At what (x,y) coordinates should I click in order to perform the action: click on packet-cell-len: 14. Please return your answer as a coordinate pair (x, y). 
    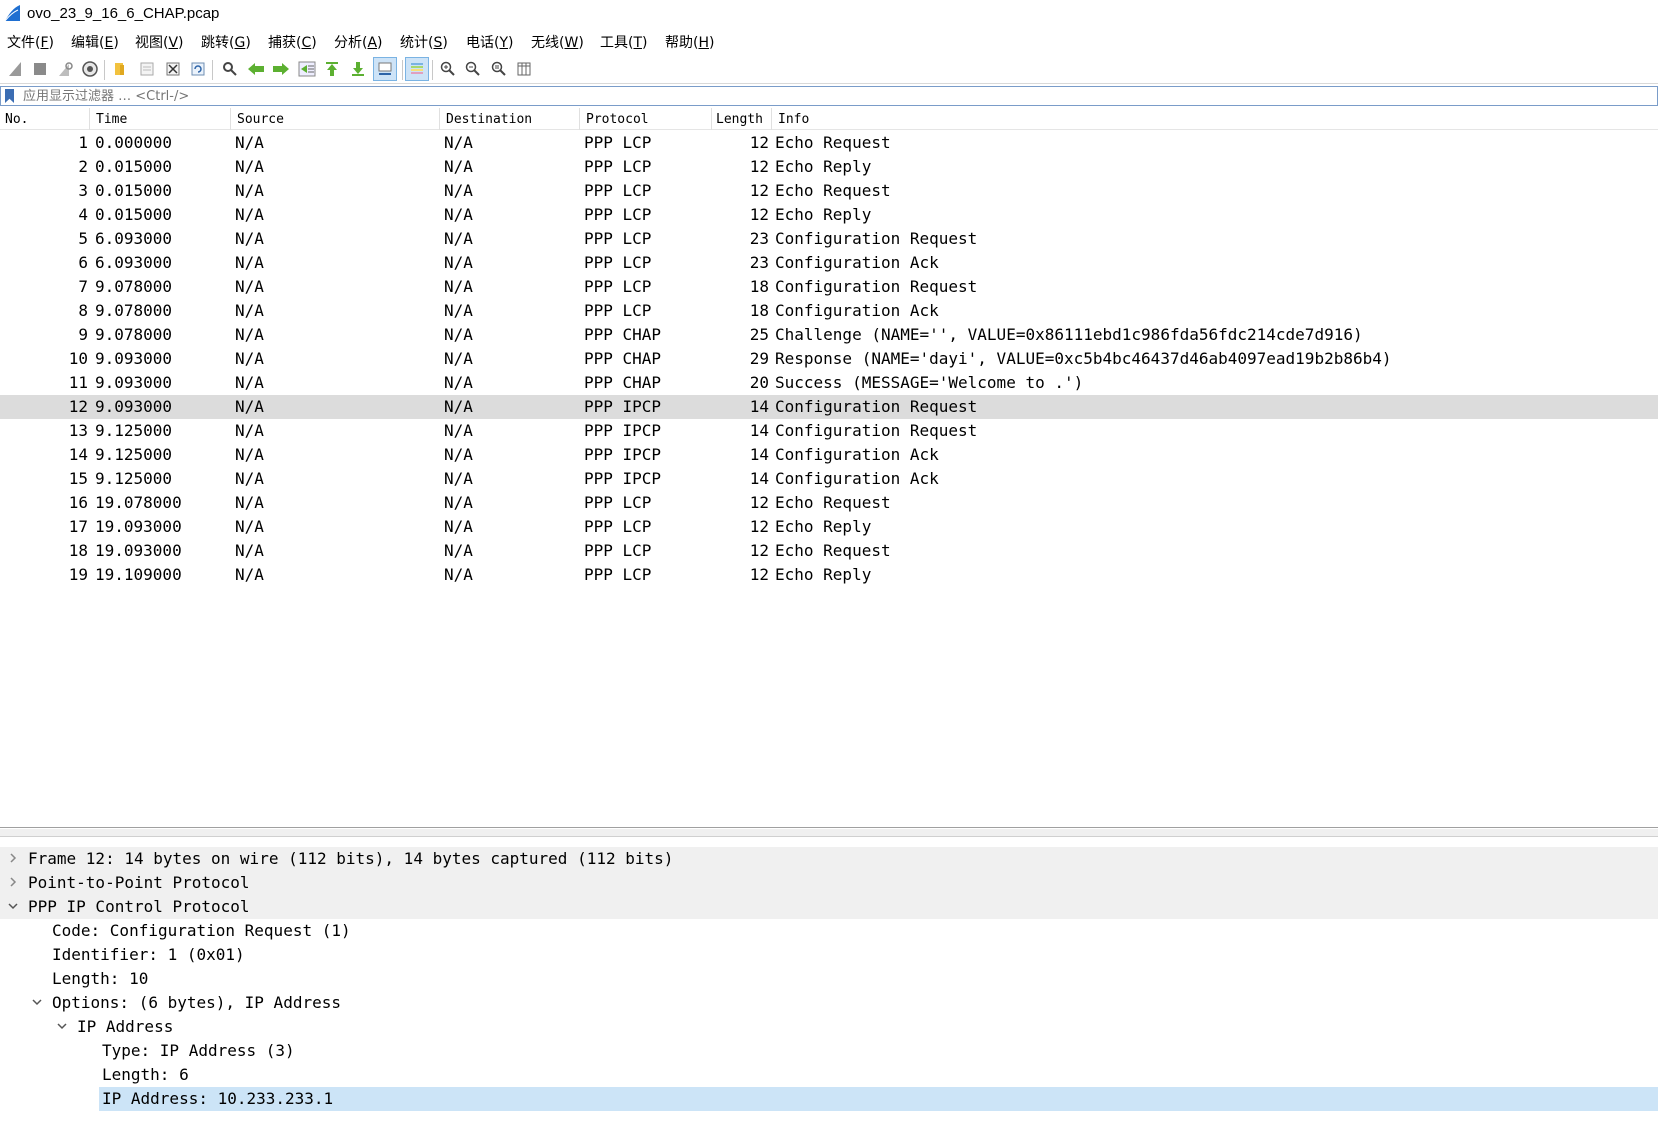
    Looking at the image, I should click on (759, 478).